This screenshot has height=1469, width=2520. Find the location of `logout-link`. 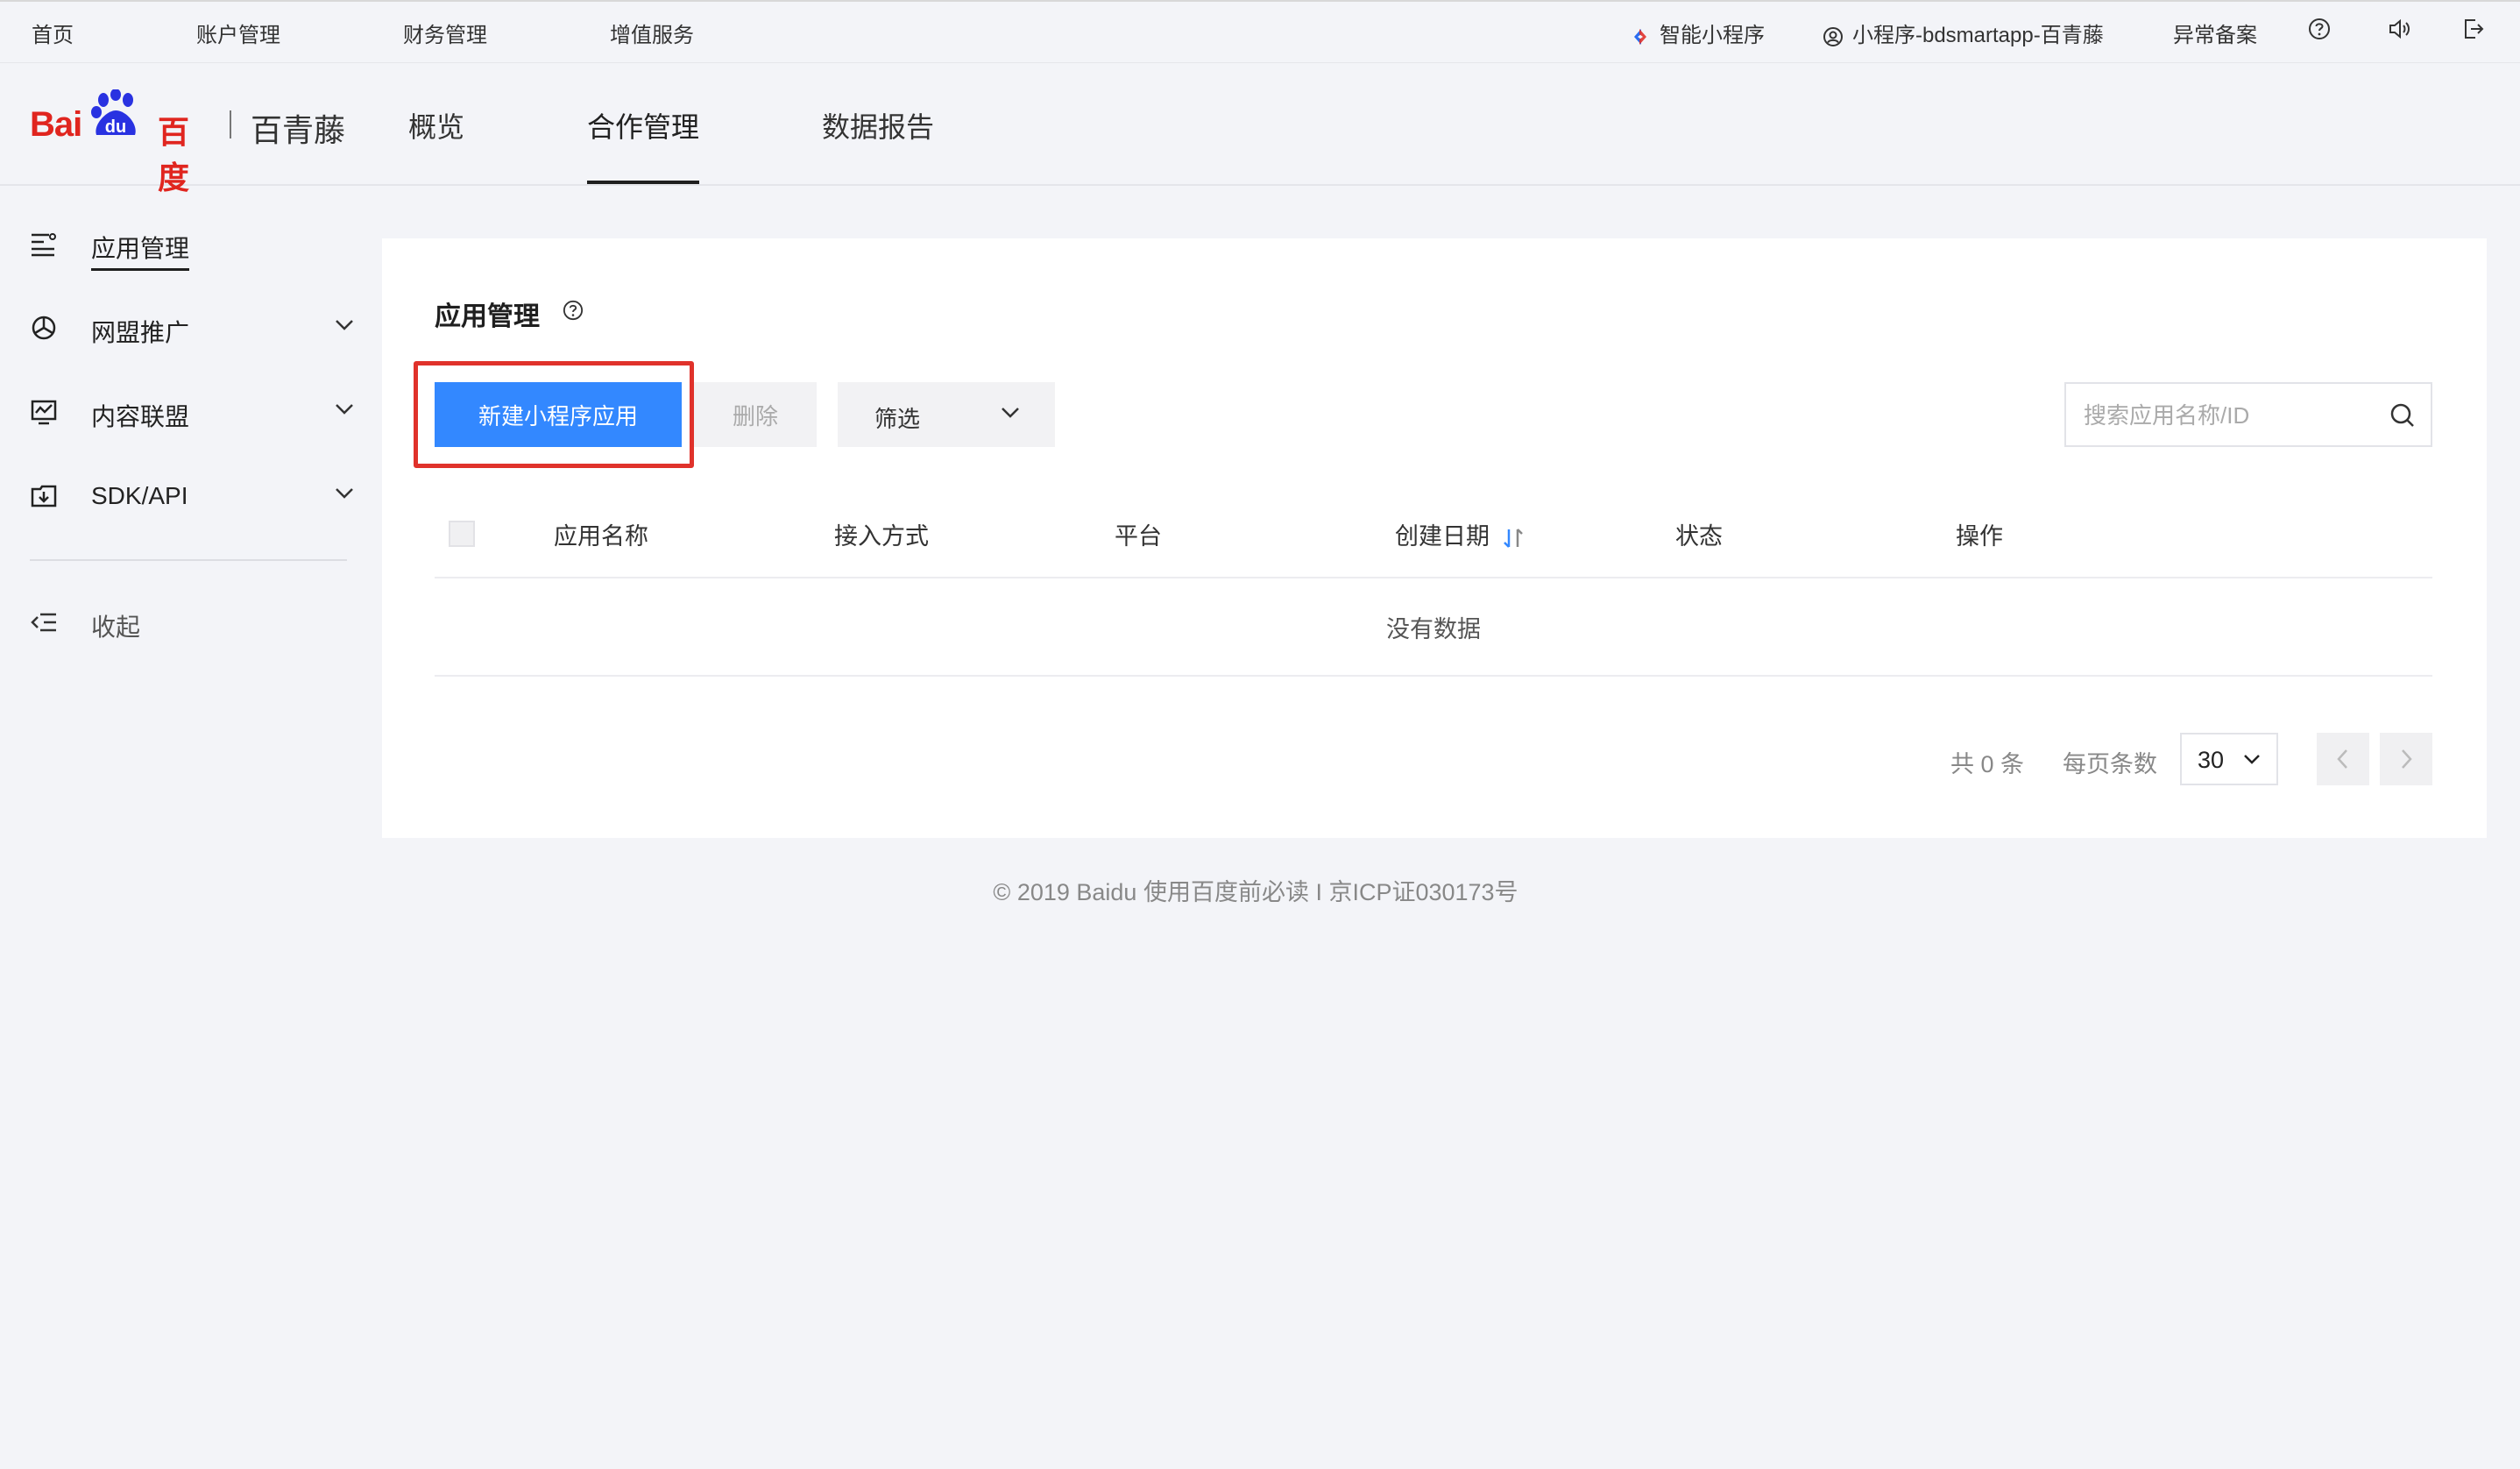

logout-link is located at coordinates (2473, 32).